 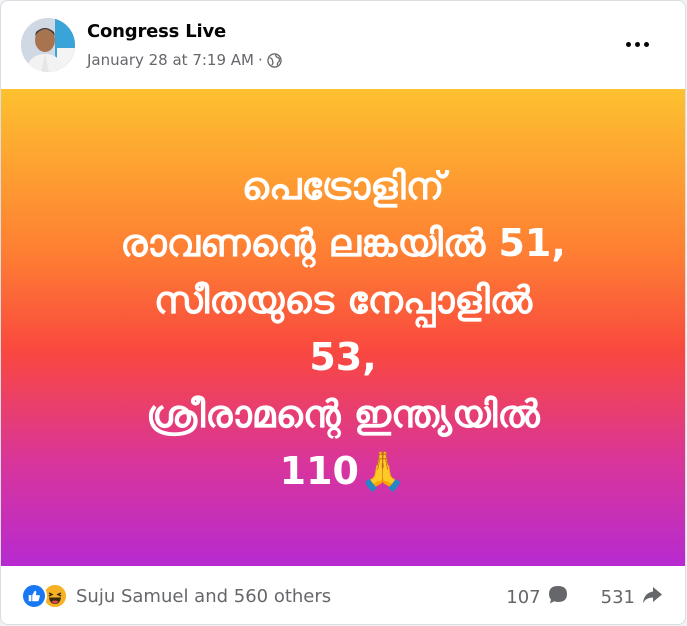 I want to click on post-timestamp: January 28 at 7:19 AM, so click(x=170, y=60).